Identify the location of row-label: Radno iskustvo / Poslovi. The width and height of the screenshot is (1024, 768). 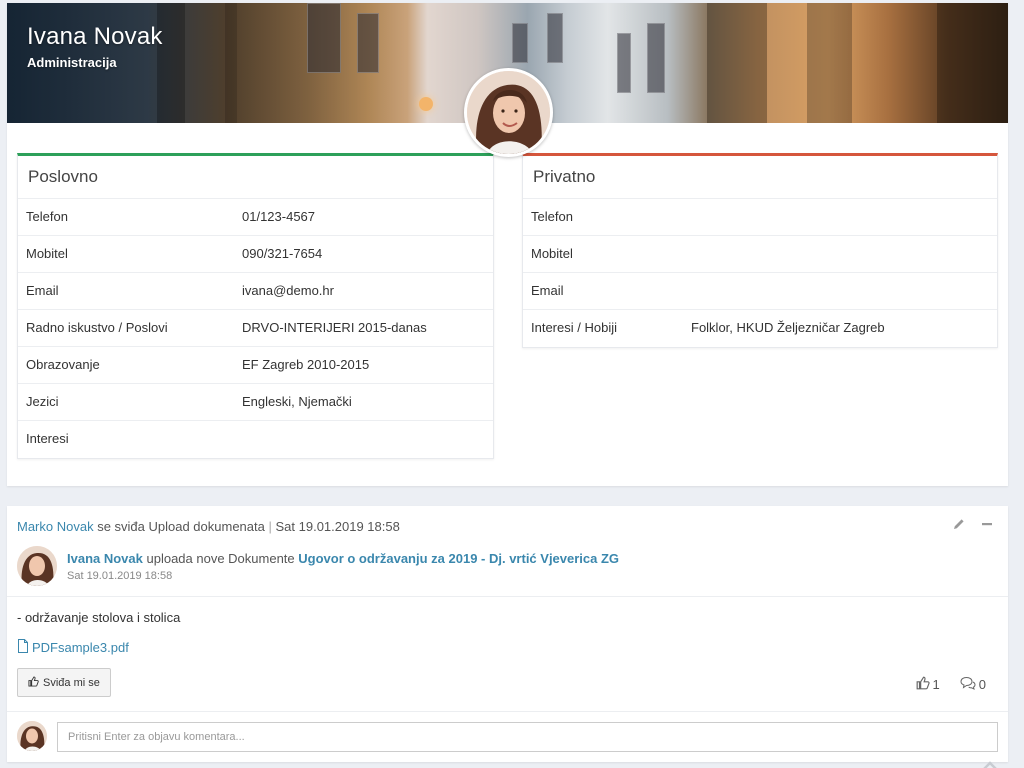
(97, 327).